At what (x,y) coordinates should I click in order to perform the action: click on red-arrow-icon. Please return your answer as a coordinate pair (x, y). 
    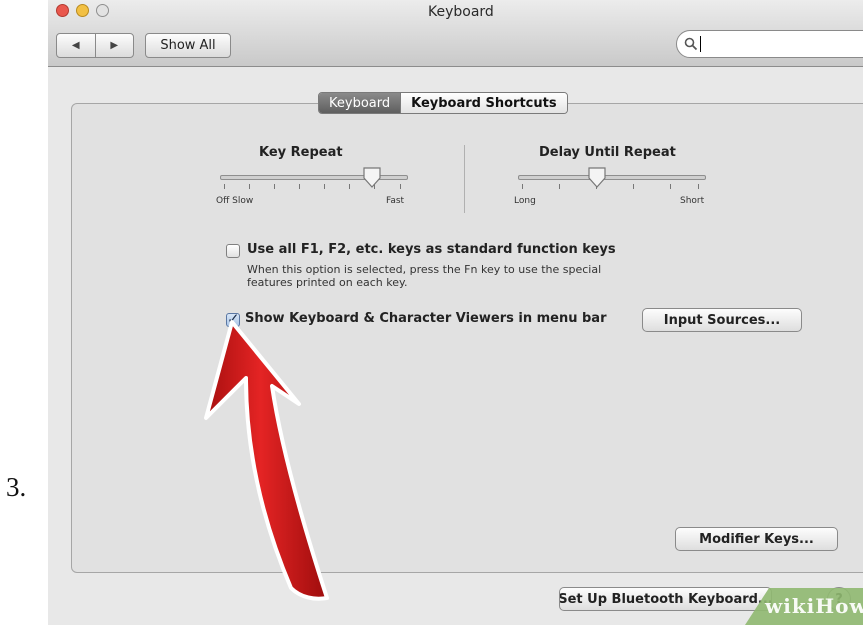
    Looking at the image, I should click on (266, 460).